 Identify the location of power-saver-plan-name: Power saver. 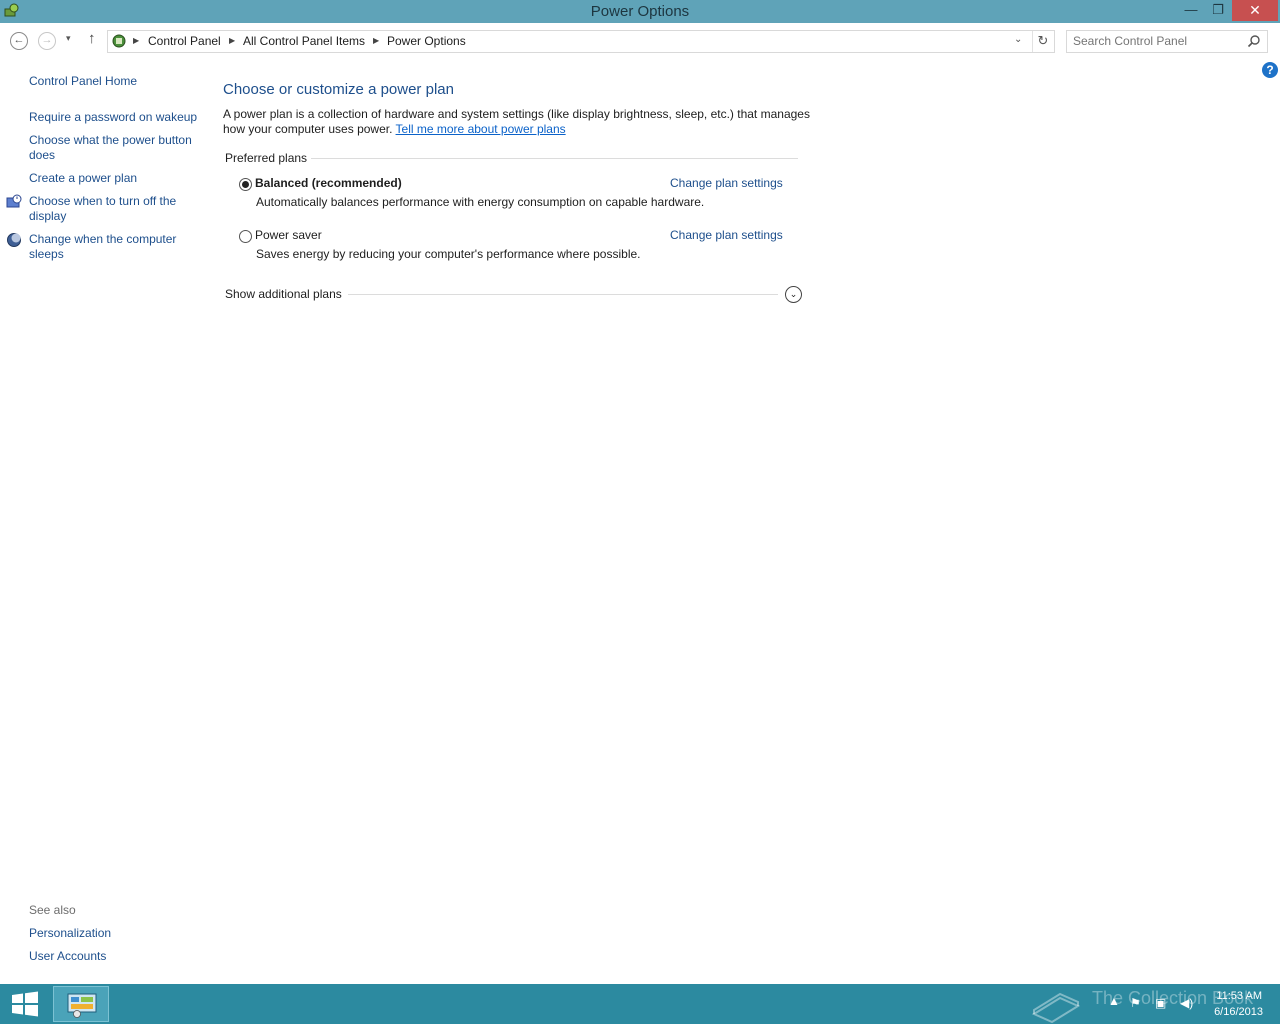
(288, 235).